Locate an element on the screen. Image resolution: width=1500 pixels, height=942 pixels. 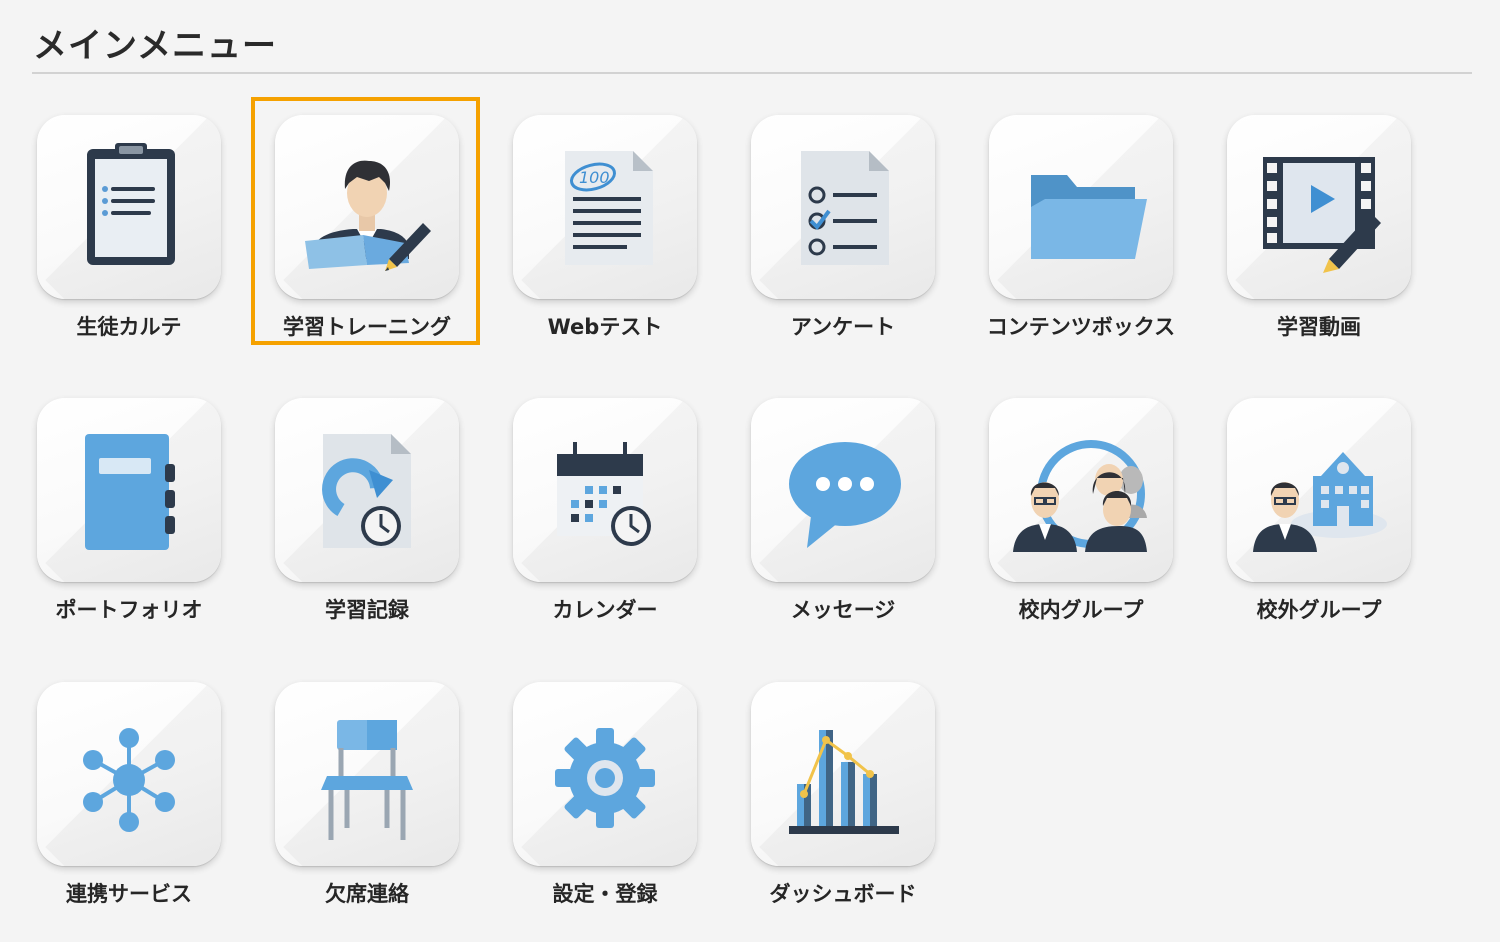
speech-bubble-icon is located at coordinates (845, 495).